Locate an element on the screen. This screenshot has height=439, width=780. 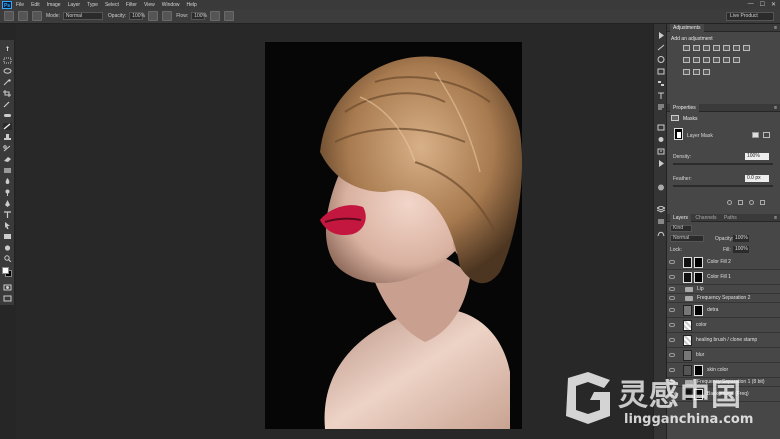
hue-saturation-icon is located at coordinates (736, 48).